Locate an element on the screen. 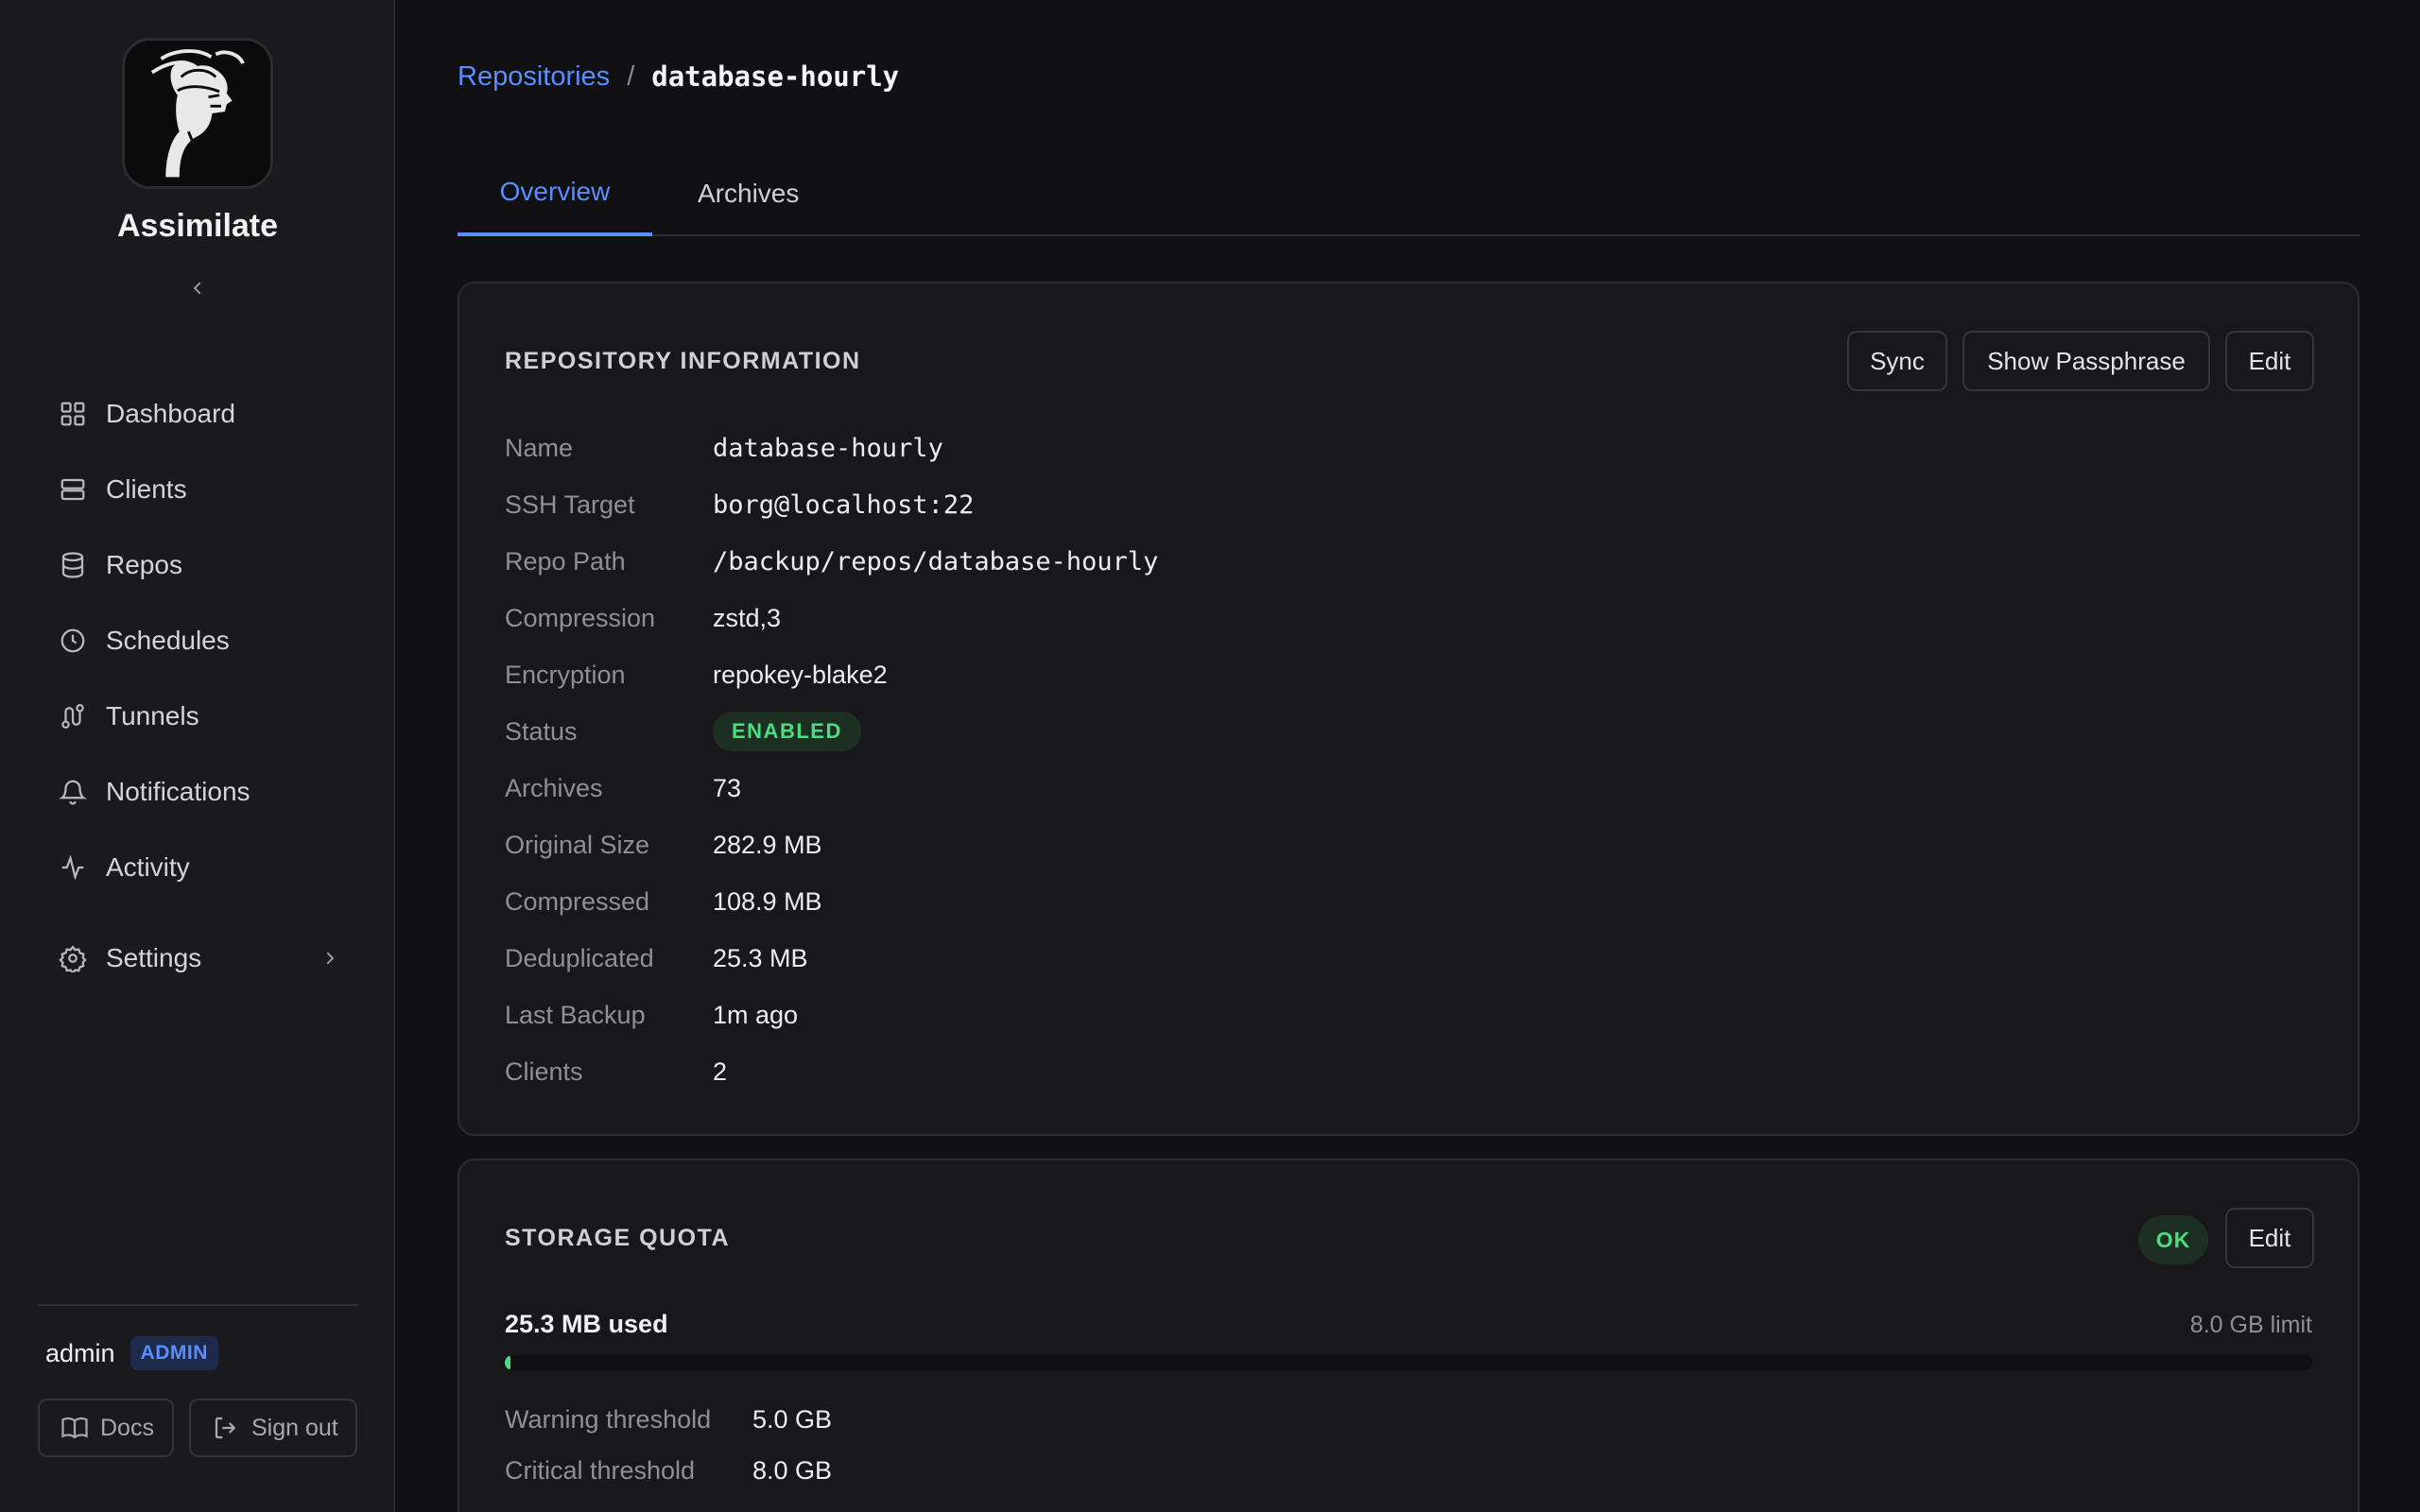 This screenshot has height=1512, width=2420. quota-progress-bar is located at coordinates (1409, 1362).